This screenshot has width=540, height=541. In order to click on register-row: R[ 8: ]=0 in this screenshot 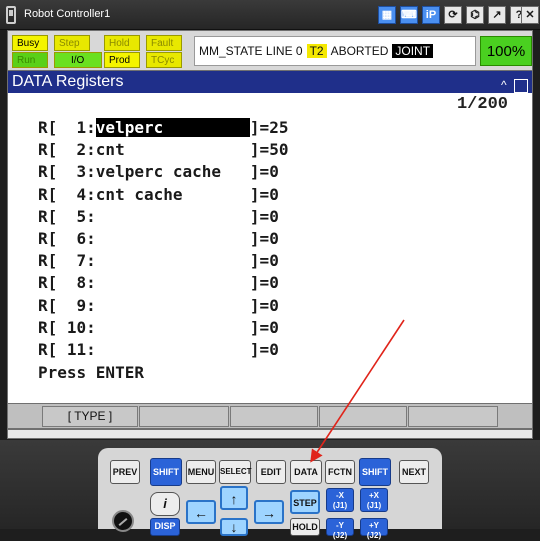, I will do `click(163, 284)`.